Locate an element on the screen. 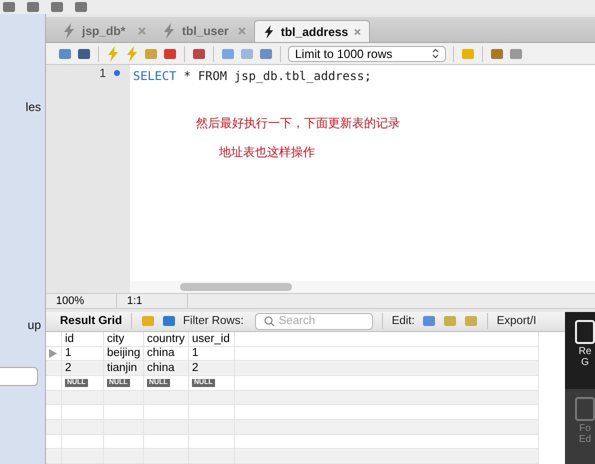 Image resolution: width=595 pixels, height=464 pixels. tab-label: tbl_address is located at coordinates (314, 31).